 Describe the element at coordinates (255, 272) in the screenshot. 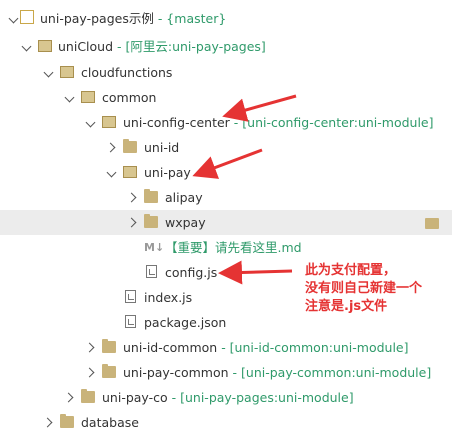

I see `arrow-to-config-js` at that location.